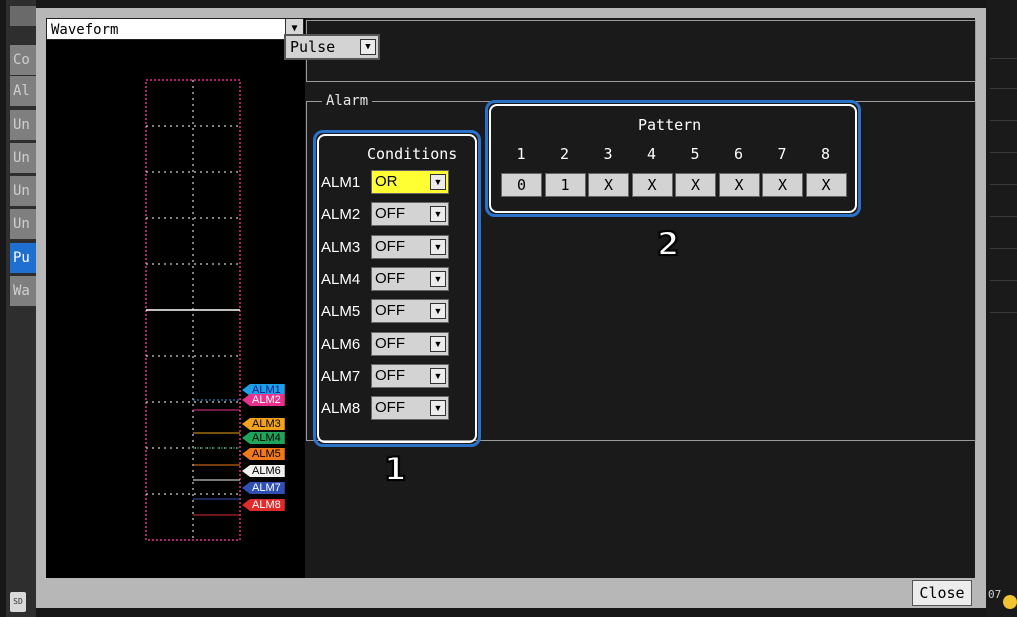  What do you see at coordinates (668, 244) in the screenshot?
I see `callout-badge-2: 2` at bounding box center [668, 244].